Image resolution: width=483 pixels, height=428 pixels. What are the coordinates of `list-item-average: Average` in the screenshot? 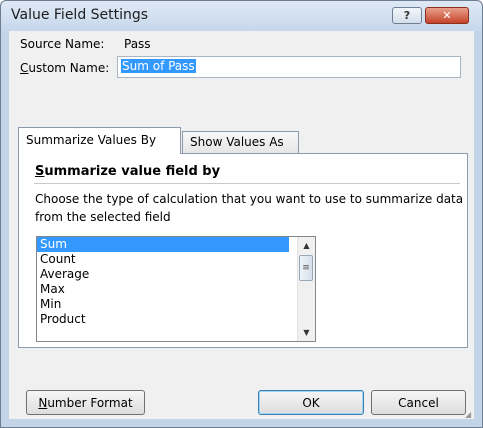 It's located at (163, 274).